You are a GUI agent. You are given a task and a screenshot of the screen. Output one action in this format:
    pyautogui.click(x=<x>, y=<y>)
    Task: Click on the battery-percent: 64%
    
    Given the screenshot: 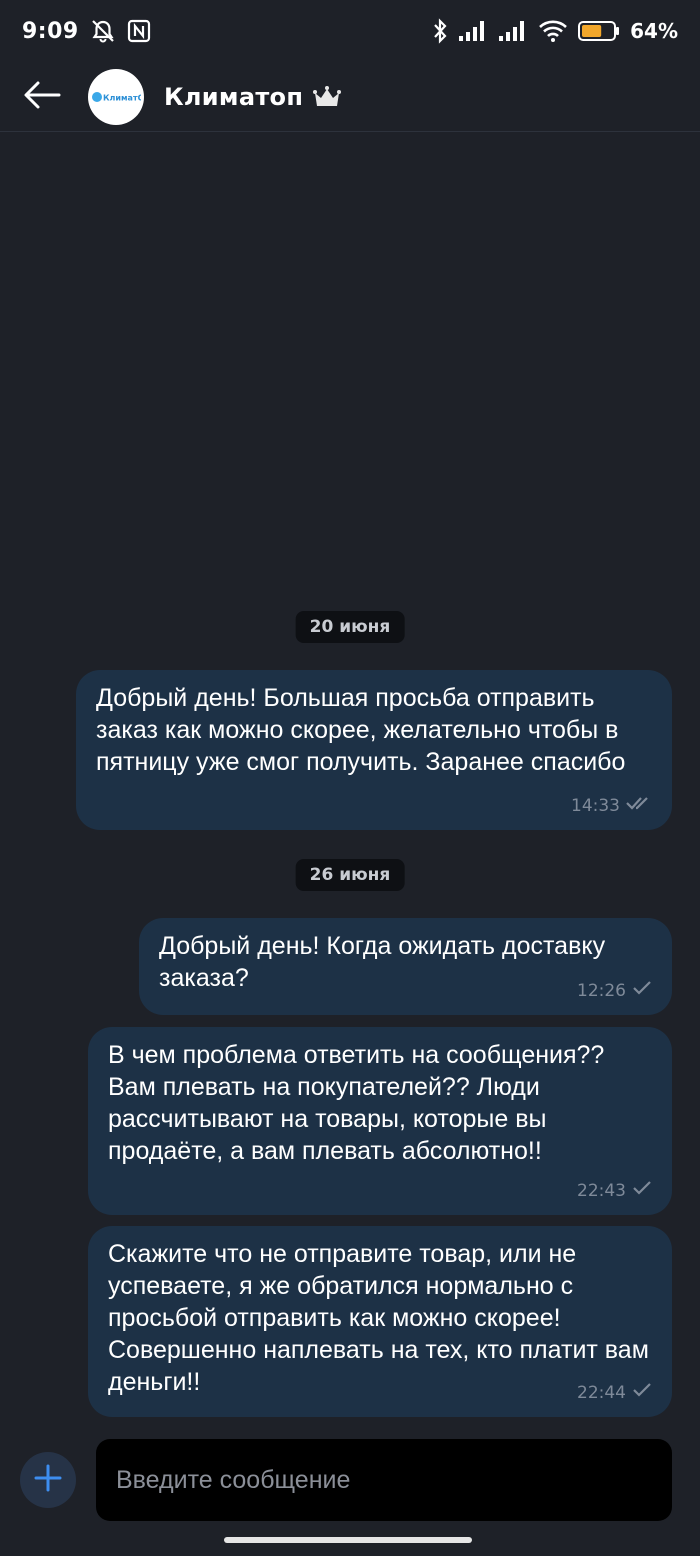 What is the action you would take?
    pyautogui.click(x=654, y=31)
    